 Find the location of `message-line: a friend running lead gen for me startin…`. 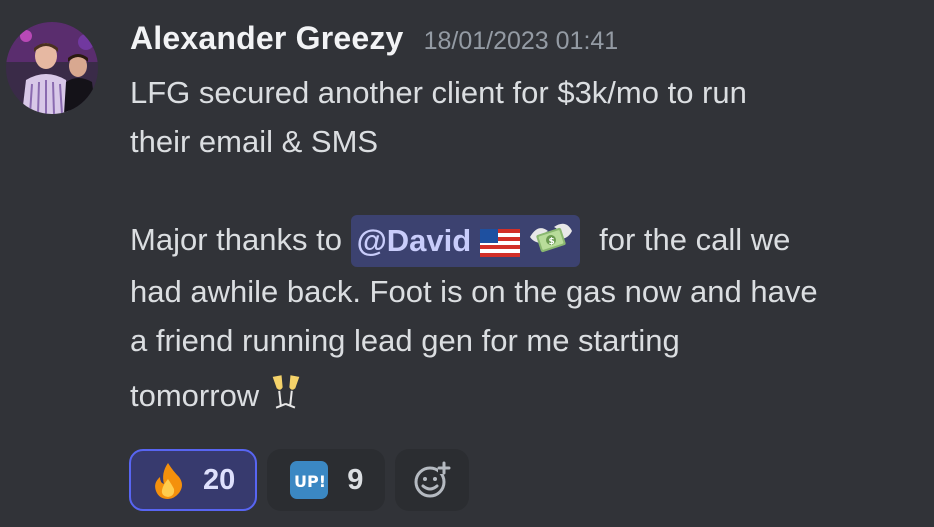

message-line: a friend running lead gen for me startin… is located at coordinates (405, 340).